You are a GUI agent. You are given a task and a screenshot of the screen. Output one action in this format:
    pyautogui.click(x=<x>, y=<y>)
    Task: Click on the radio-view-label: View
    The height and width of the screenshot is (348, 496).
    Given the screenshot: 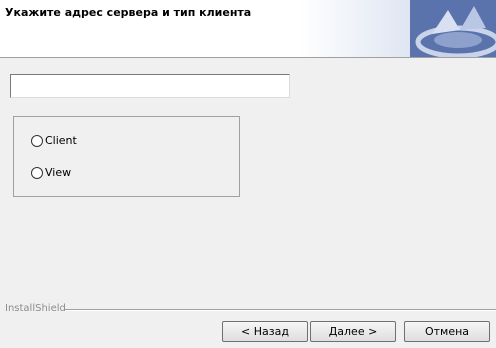 What is the action you would take?
    pyautogui.click(x=58, y=172)
    